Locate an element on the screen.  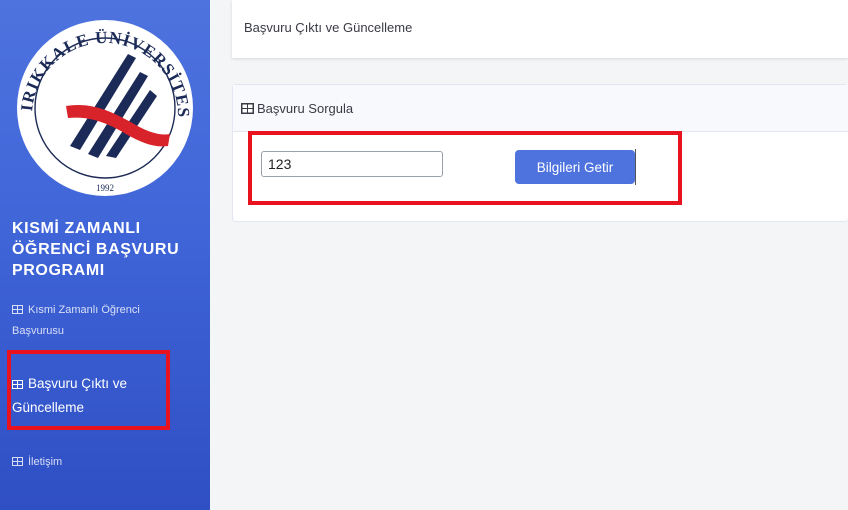
topbar: Başvuru Çıktı ve Güncelleme is located at coordinates (540, 29).